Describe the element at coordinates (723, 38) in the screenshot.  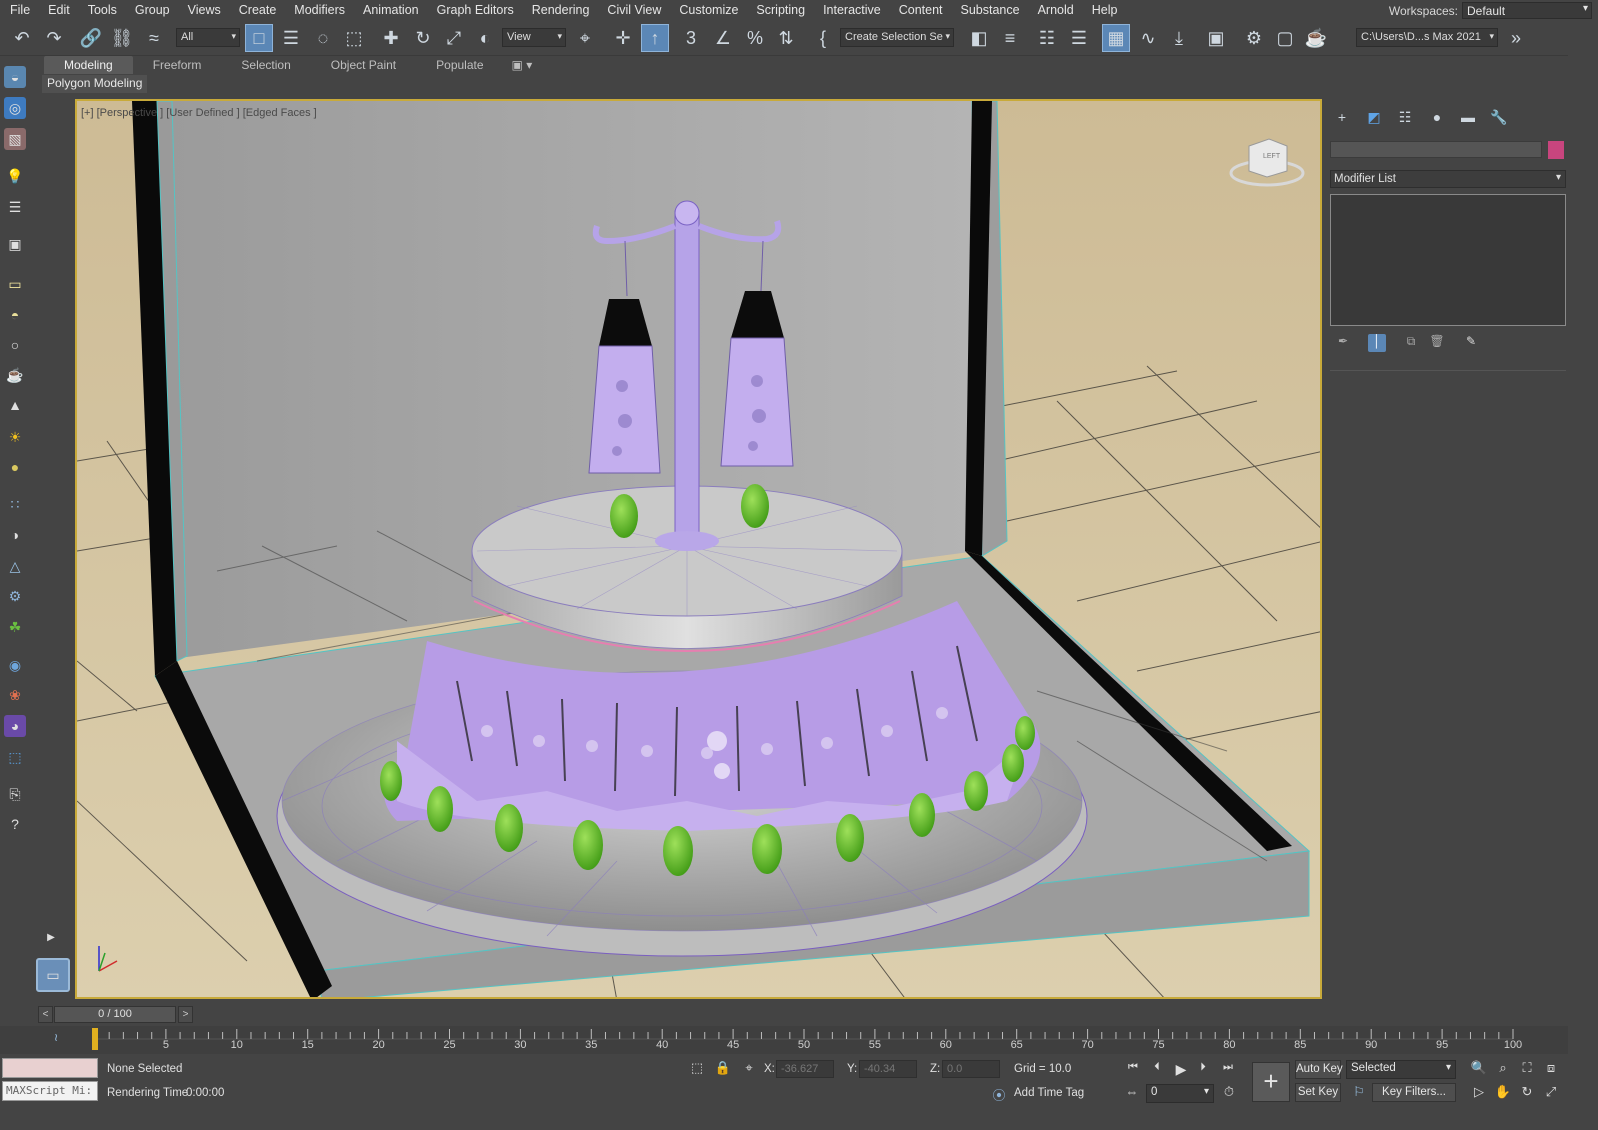
I see `angle-snap-icon: ∠` at that location.